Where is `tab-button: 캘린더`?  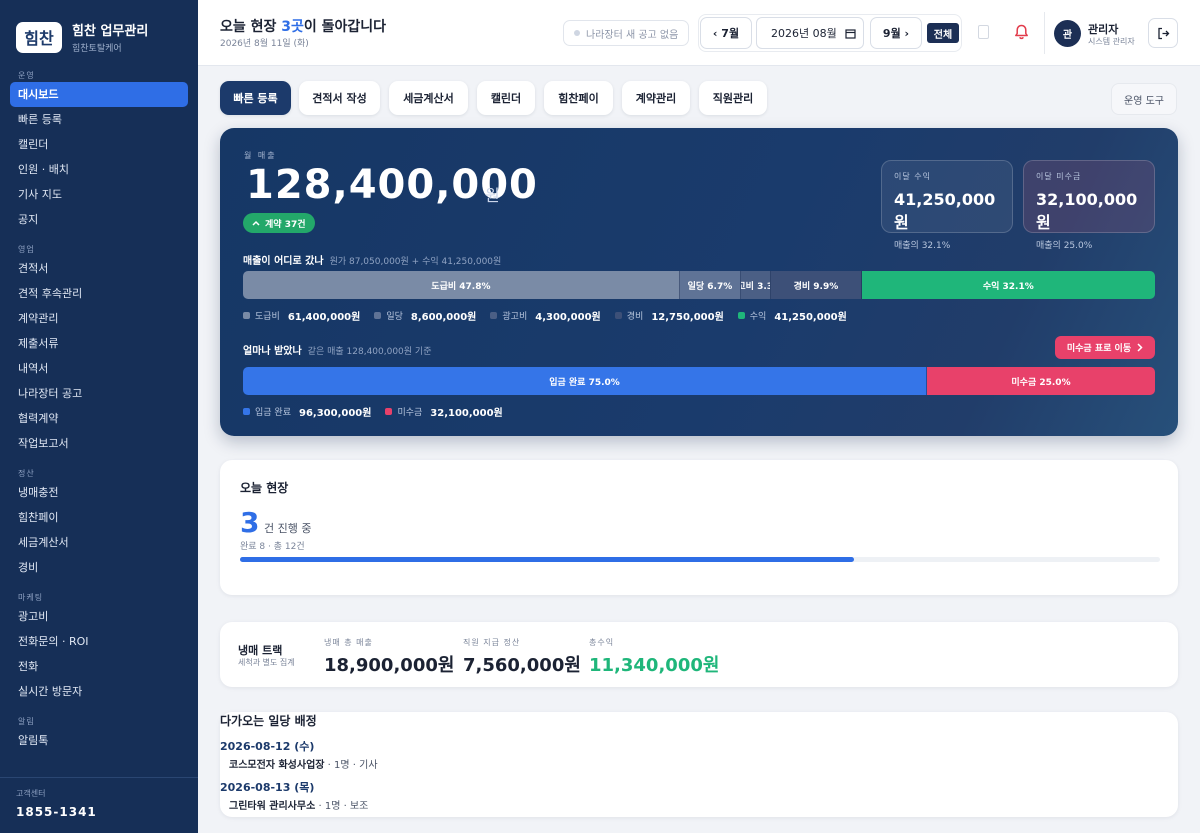
tab-button: 캘린더 is located at coordinates (506, 98).